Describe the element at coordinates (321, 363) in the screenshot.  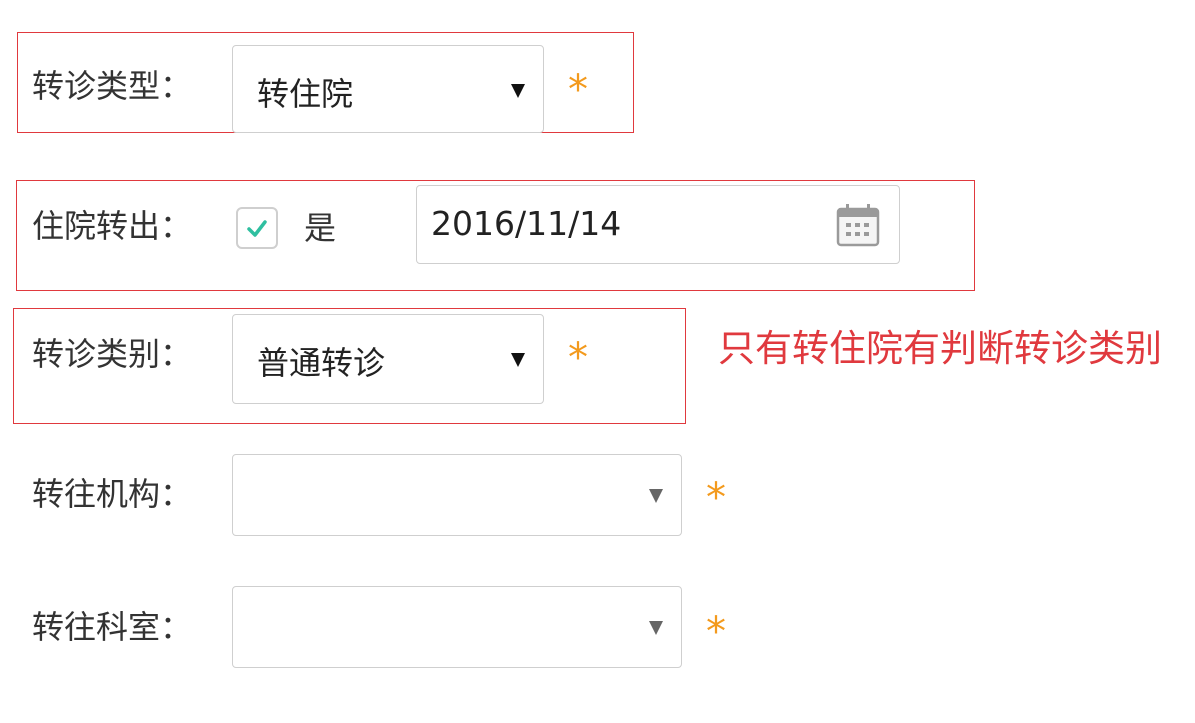
I see `transfer-category-selected-value: 普通转诊` at that location.